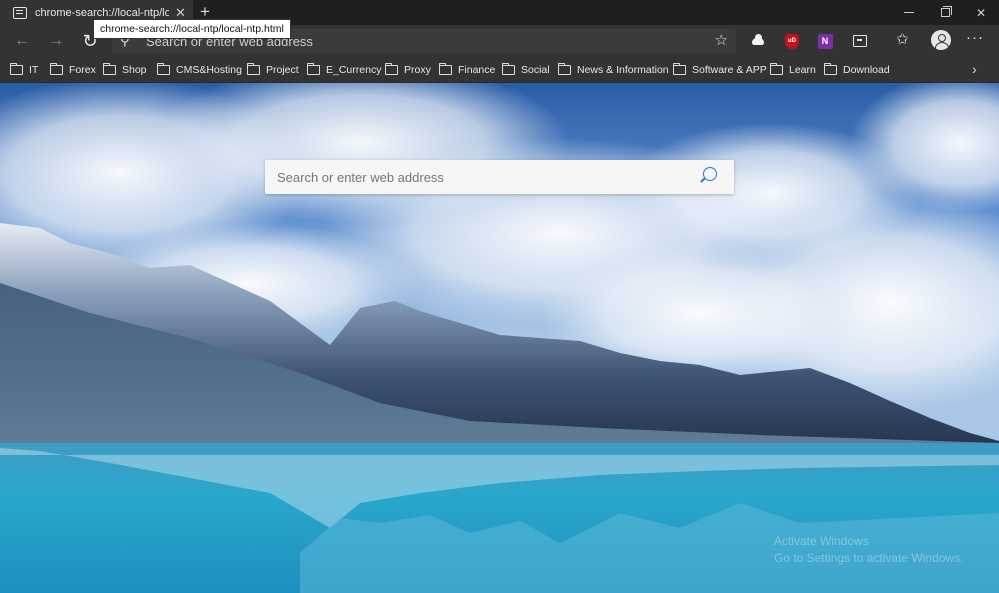  What do you see at coordinates (199, 70) in the screenshot?
I see `favorite-folder-cms-hosting: CMS&Hosting` at bounding box center [199, 70].